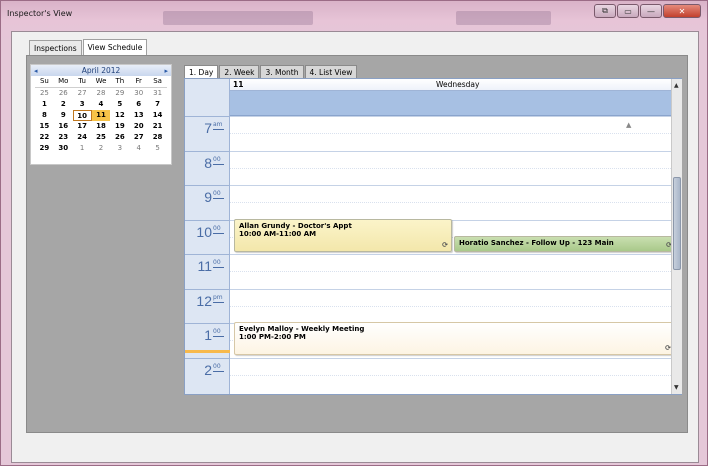  Describe the element at coordinates (40, 13) in the screenshot. I see `window-title: Inspector's View` at that location.